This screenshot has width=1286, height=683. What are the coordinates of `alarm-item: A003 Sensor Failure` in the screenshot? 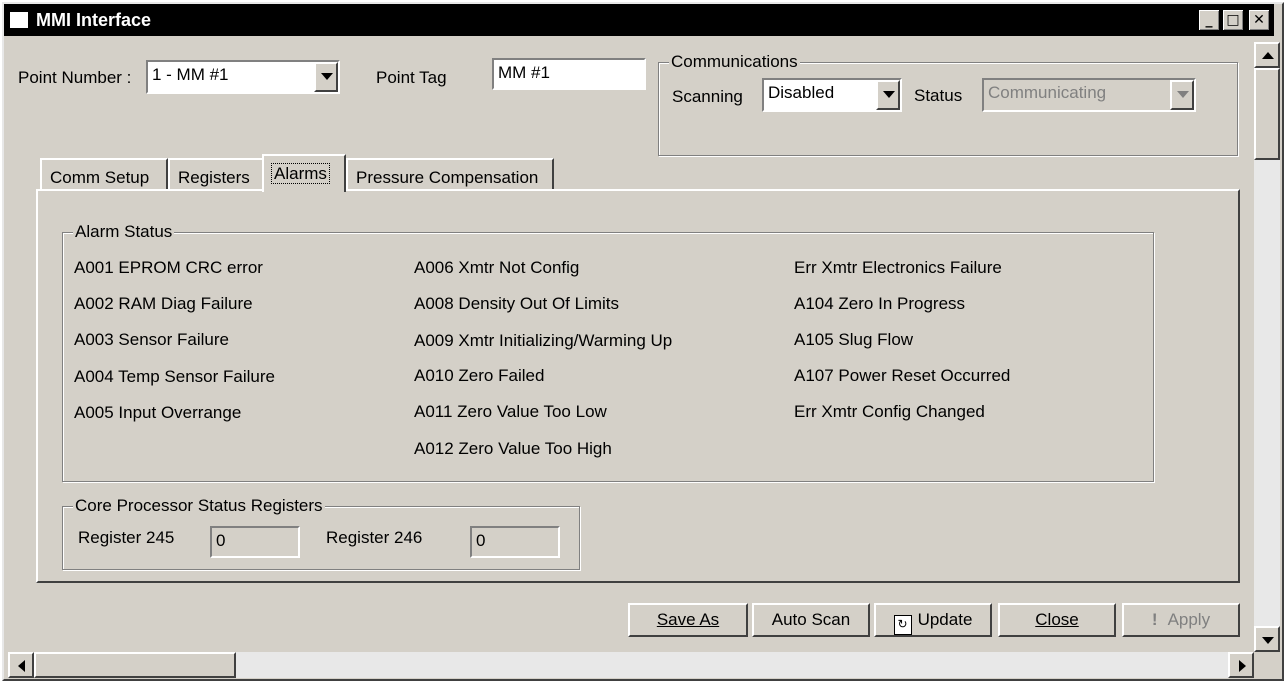 It's located at (151, 339).